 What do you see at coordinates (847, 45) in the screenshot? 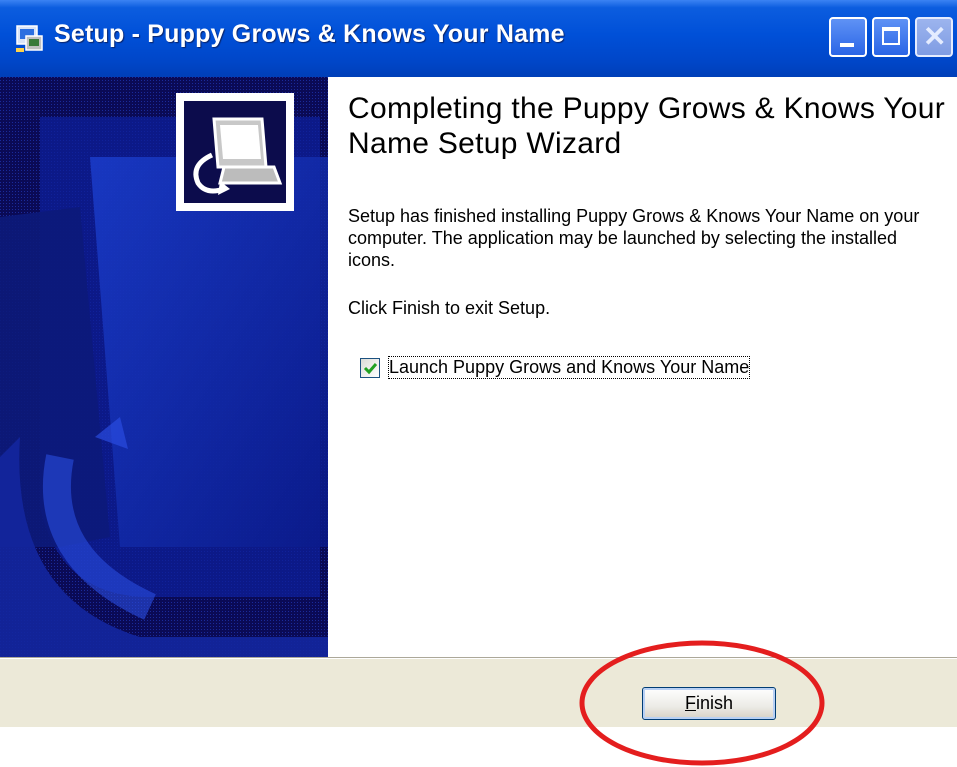
I see `minimize-icon` at bounding box center [847, 45].